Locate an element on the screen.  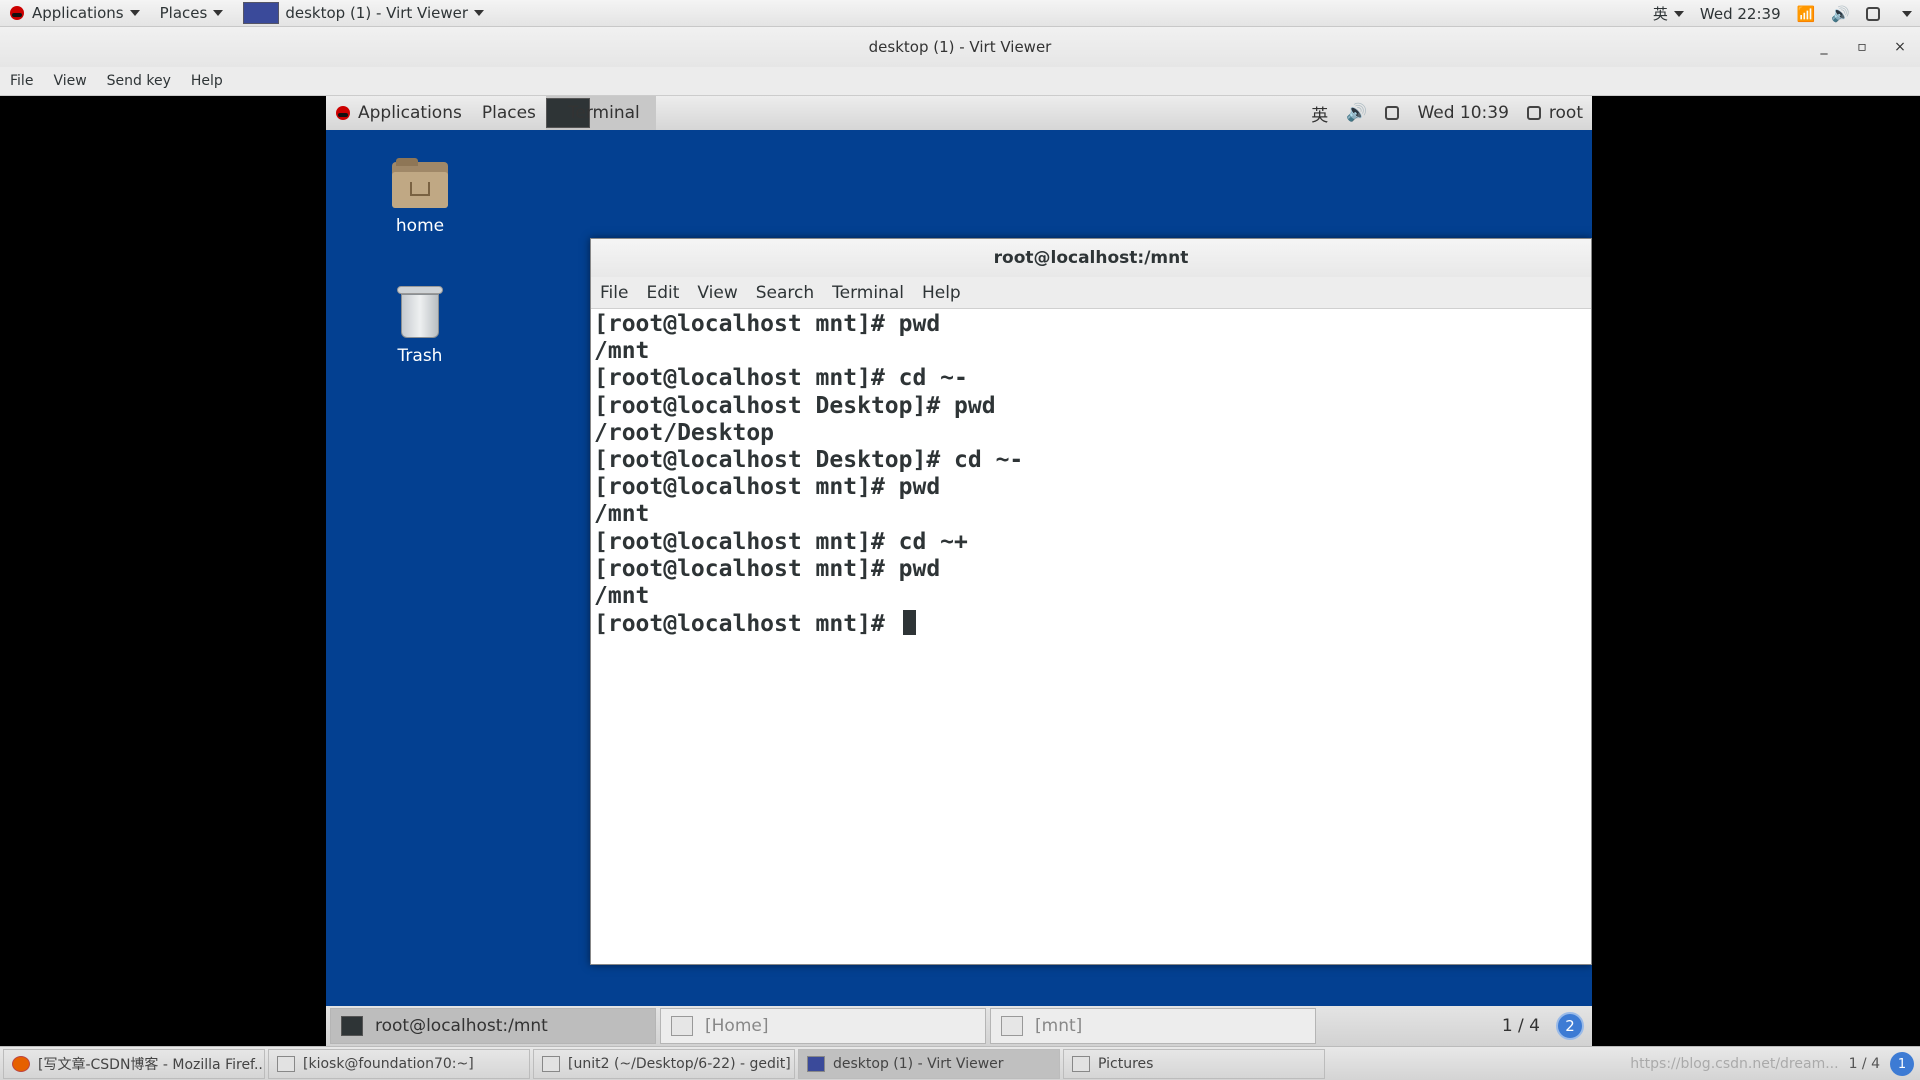
power-icon is located at coordinates (1873, 13).